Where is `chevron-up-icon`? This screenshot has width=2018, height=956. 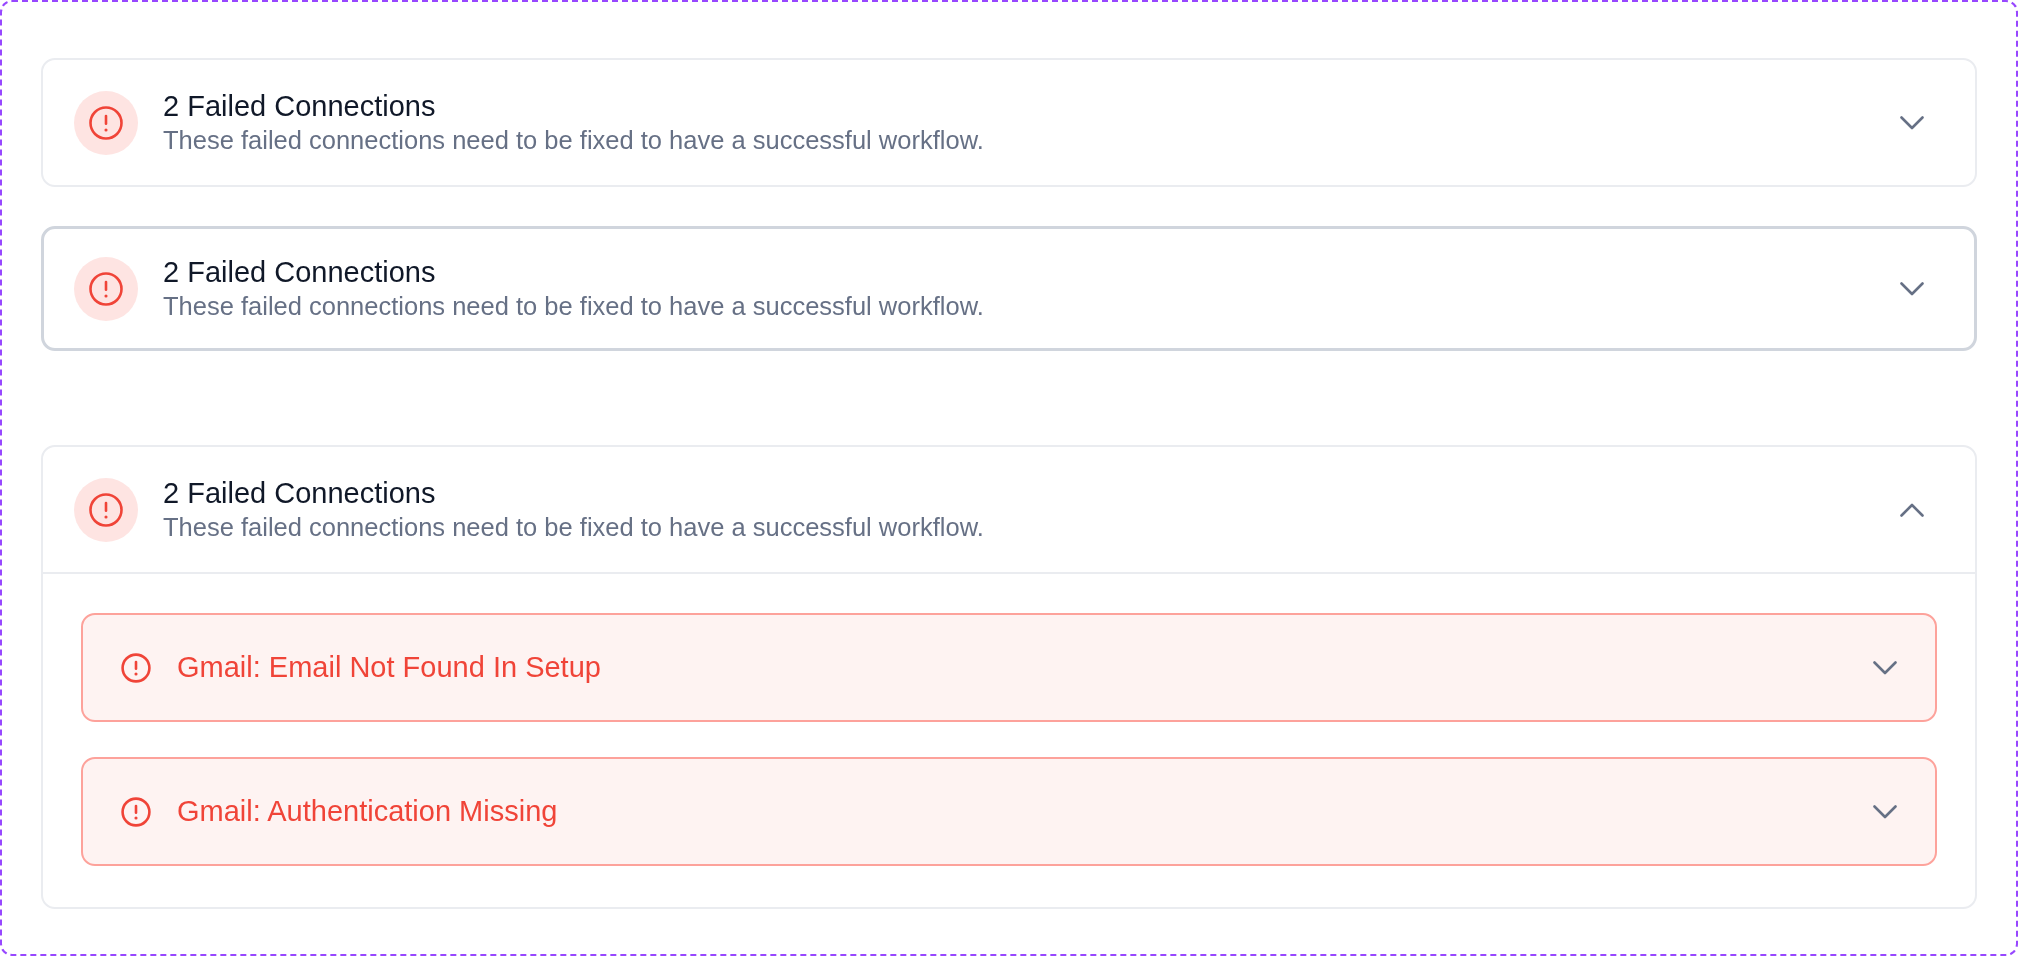
chevron-up-icon is located at coordinates (1912, 509).